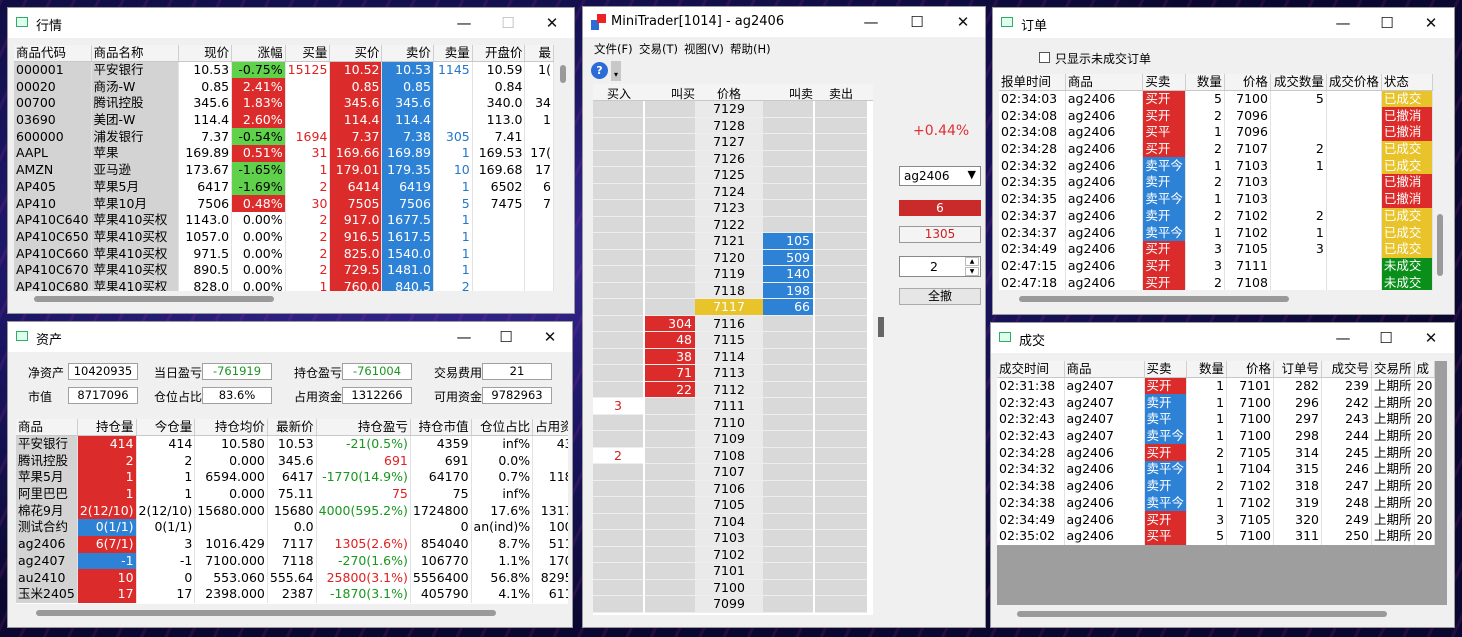 This screenshot has height=637, width=1462. Describe the element at coordinates (729, 389) in the screenshot. I see `price-cell: 7112` at that location.